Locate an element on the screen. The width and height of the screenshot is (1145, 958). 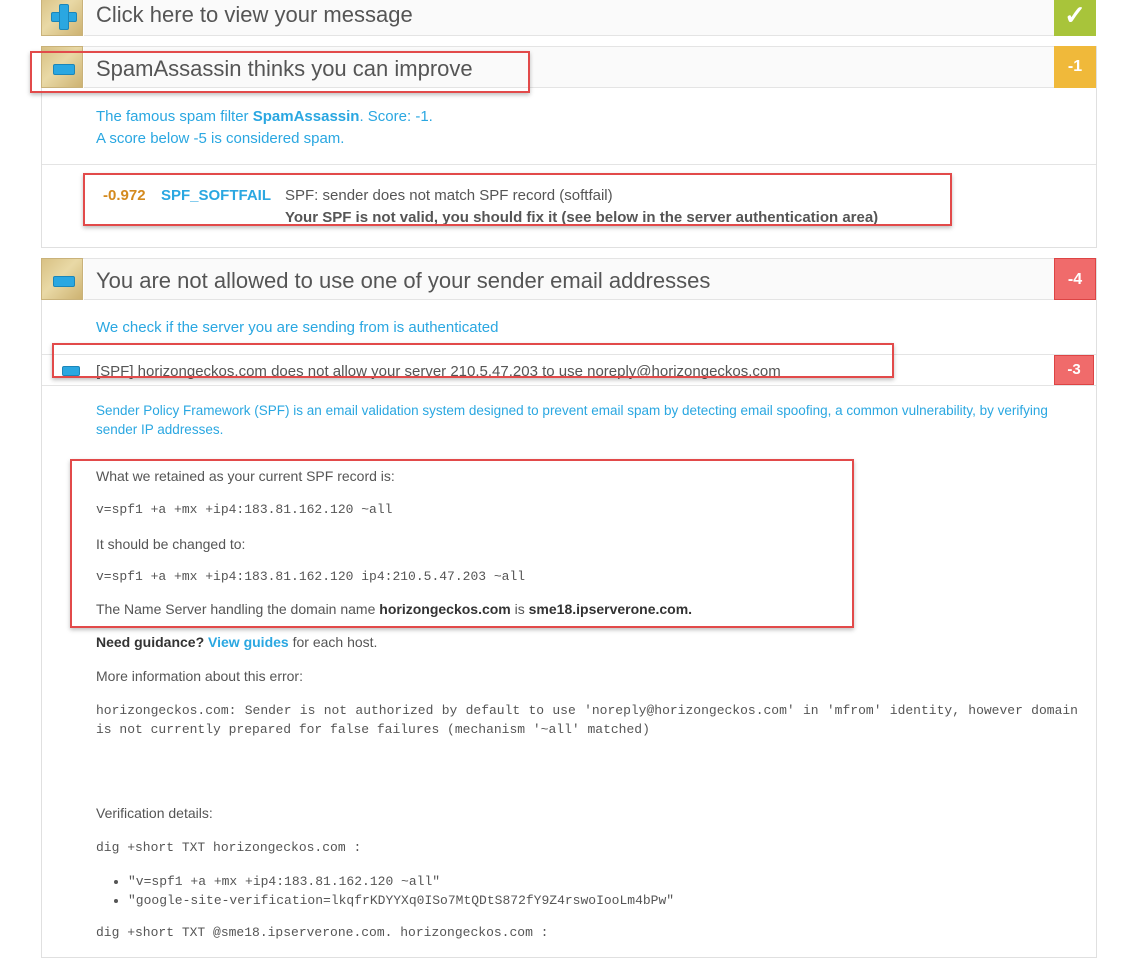
spf-score-badge: -3 is located at coordinates (1074, 370).